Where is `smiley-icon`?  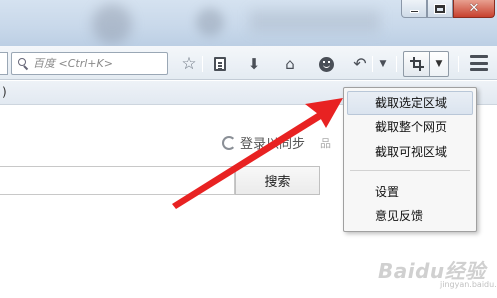 smiley-icon is located at coordinates (326, 64).